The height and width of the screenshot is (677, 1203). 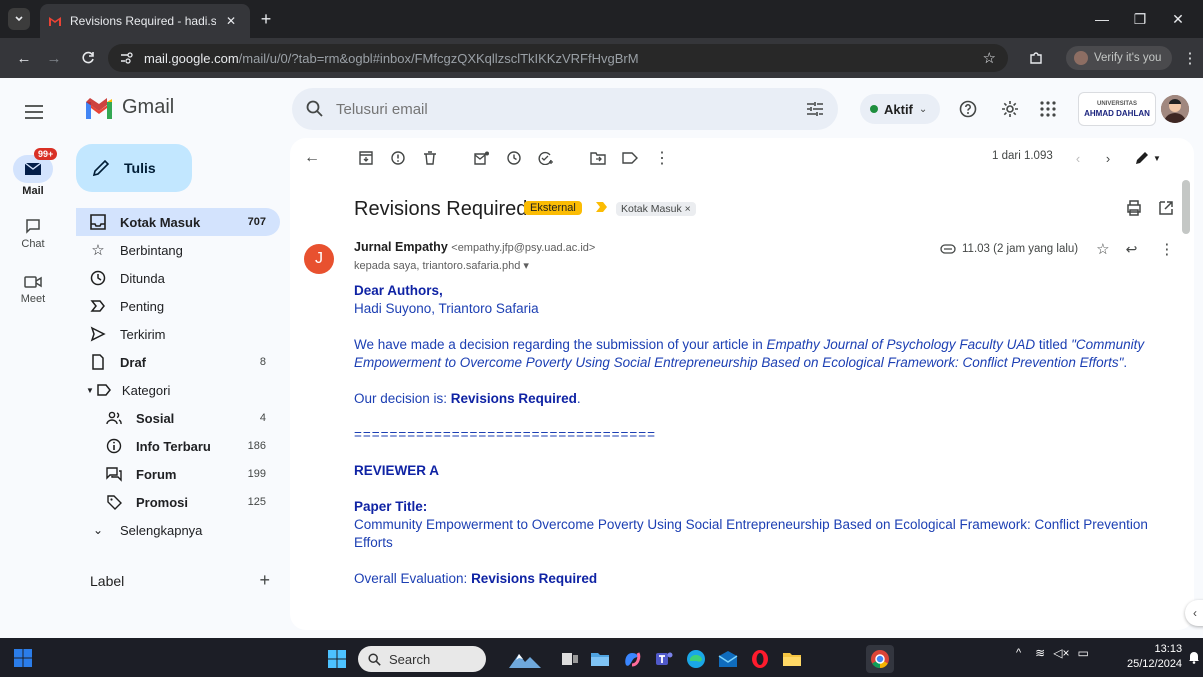 What do you see at coordinates (266, 19) in the screenshot?
I see `new-tab-button: +` at bounding box center [266, 19].